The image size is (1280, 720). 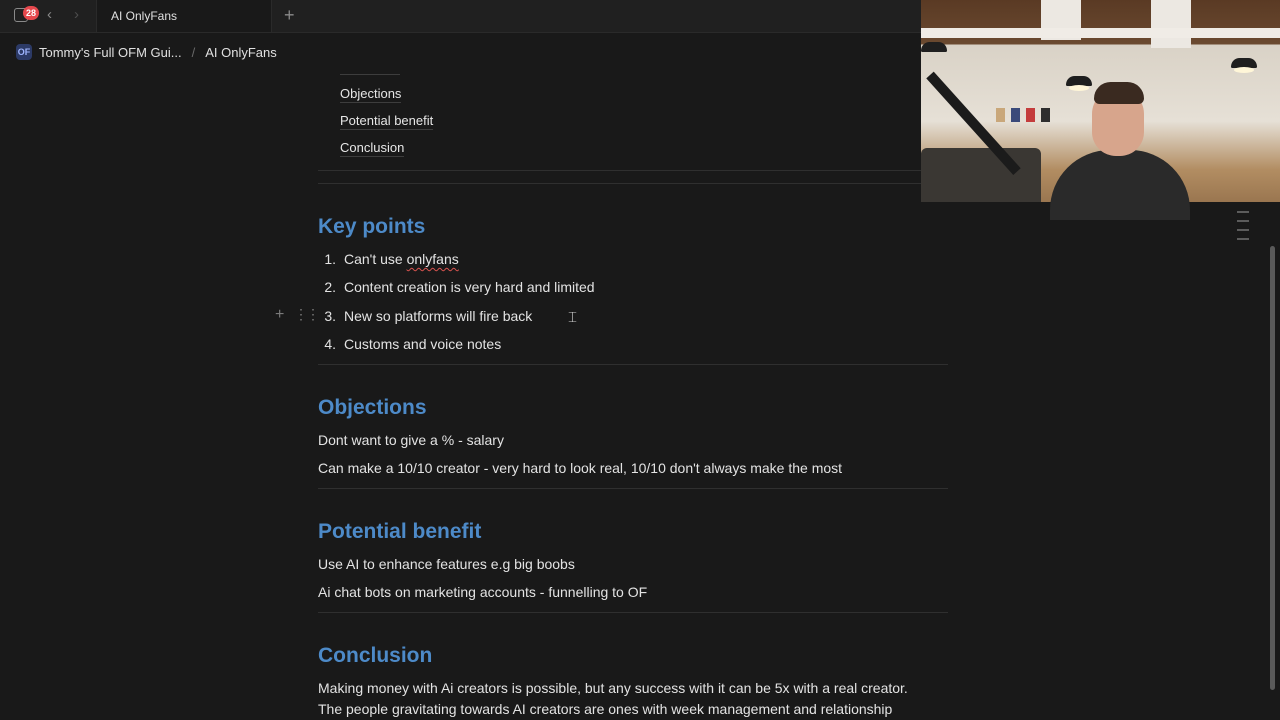 What do you see at coordinates (76, 15) in the screenshot?
I see `chevron-right-icon: ›` at bounding box center [76, 15].